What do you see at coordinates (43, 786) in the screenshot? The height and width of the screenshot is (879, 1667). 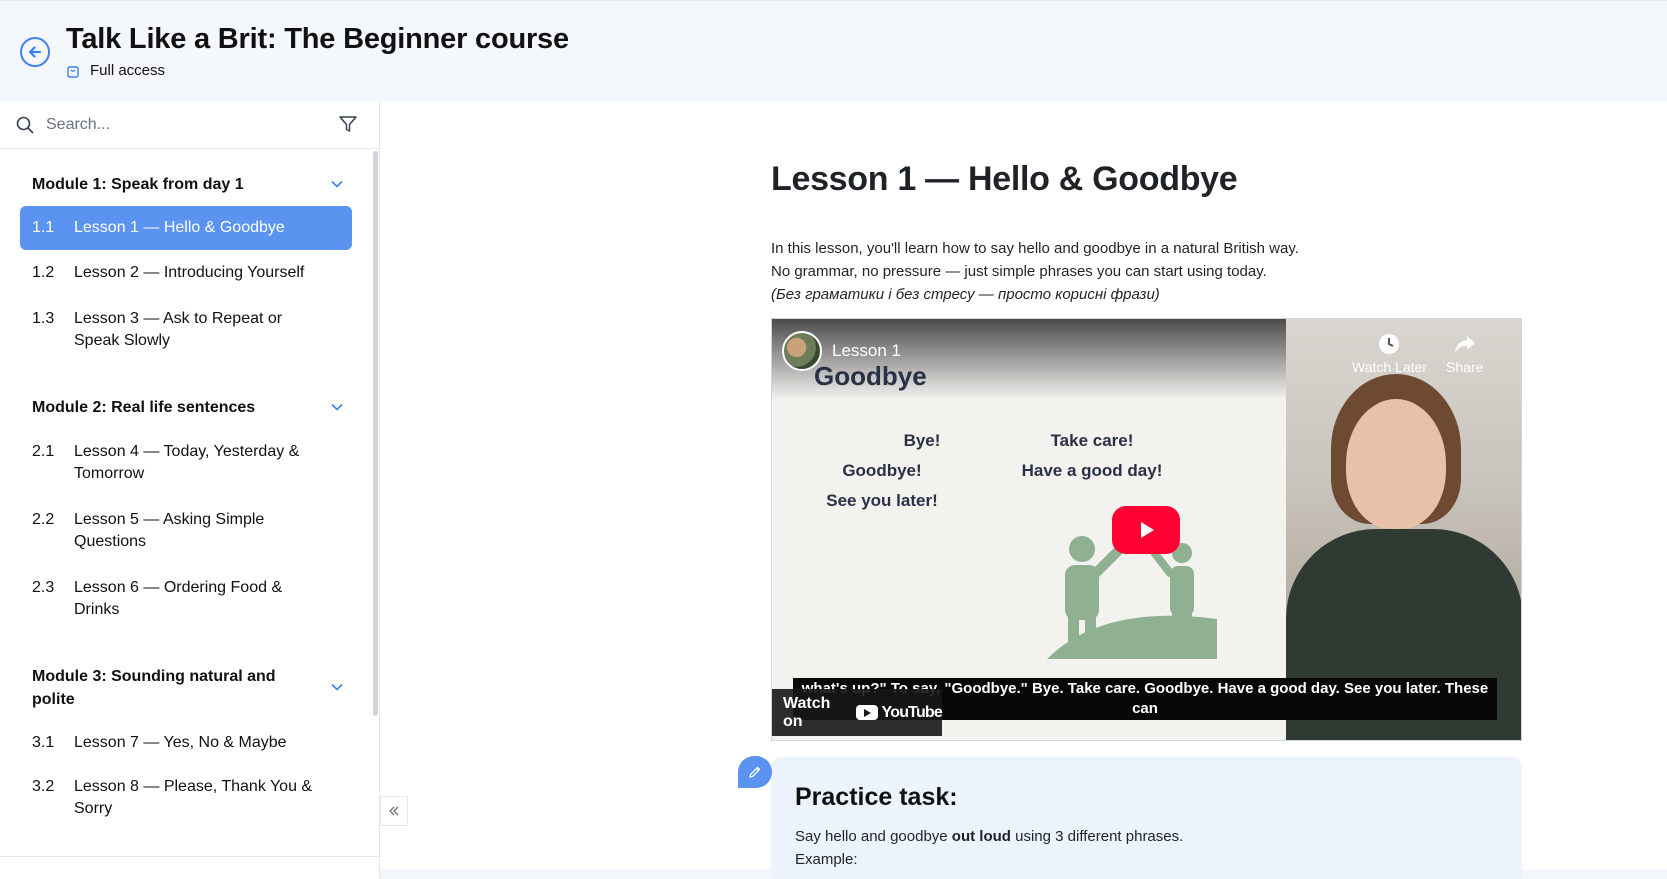 I see `lesson-number: 3.2` at bounding box center [43, 786].